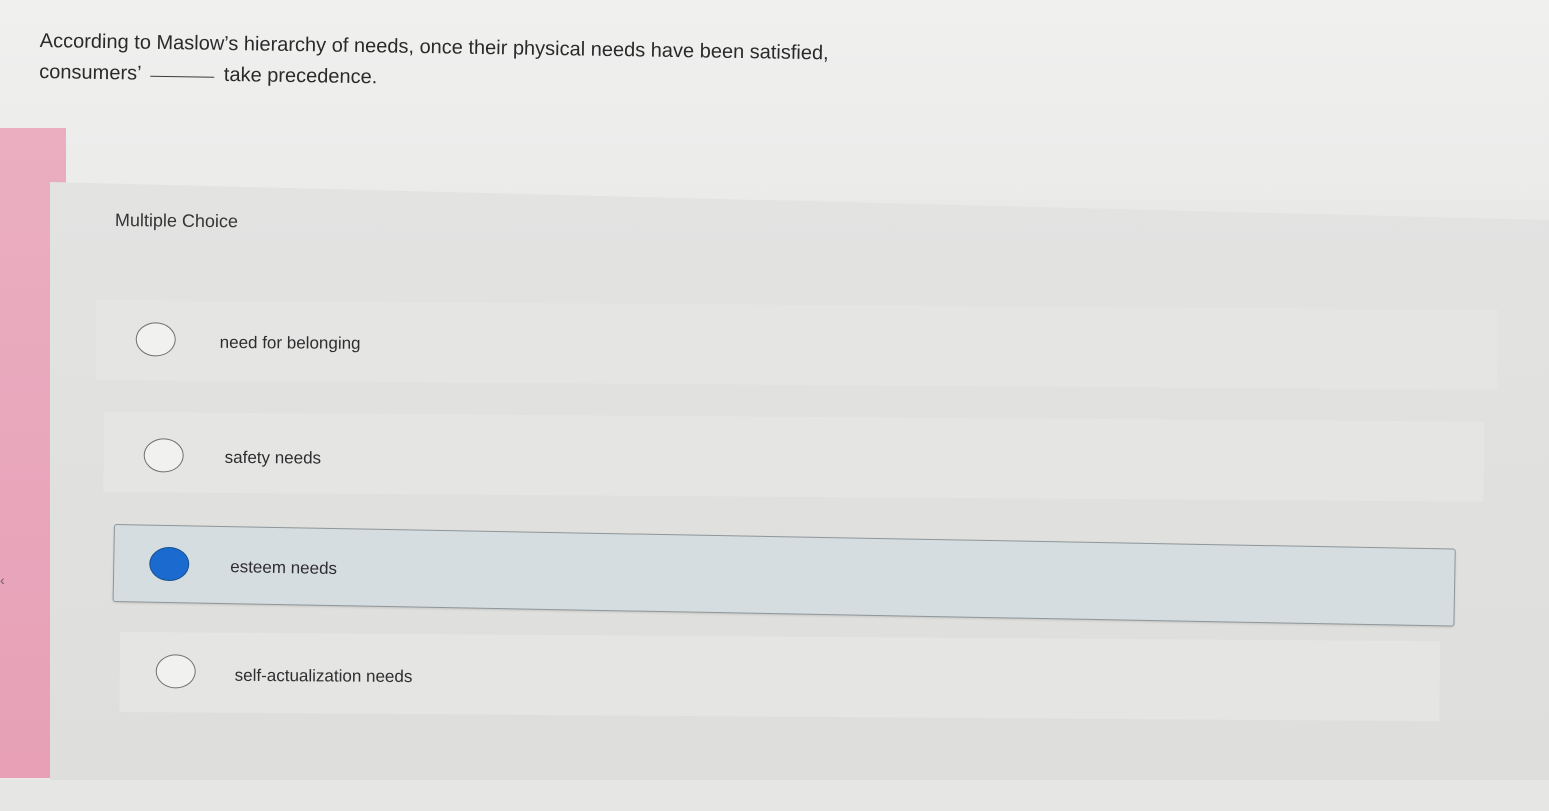 The image size is (1549, 811). Describe the element at coordinates (284, 568) in the screenshot. I see `option-label: esteem needs` at that location.